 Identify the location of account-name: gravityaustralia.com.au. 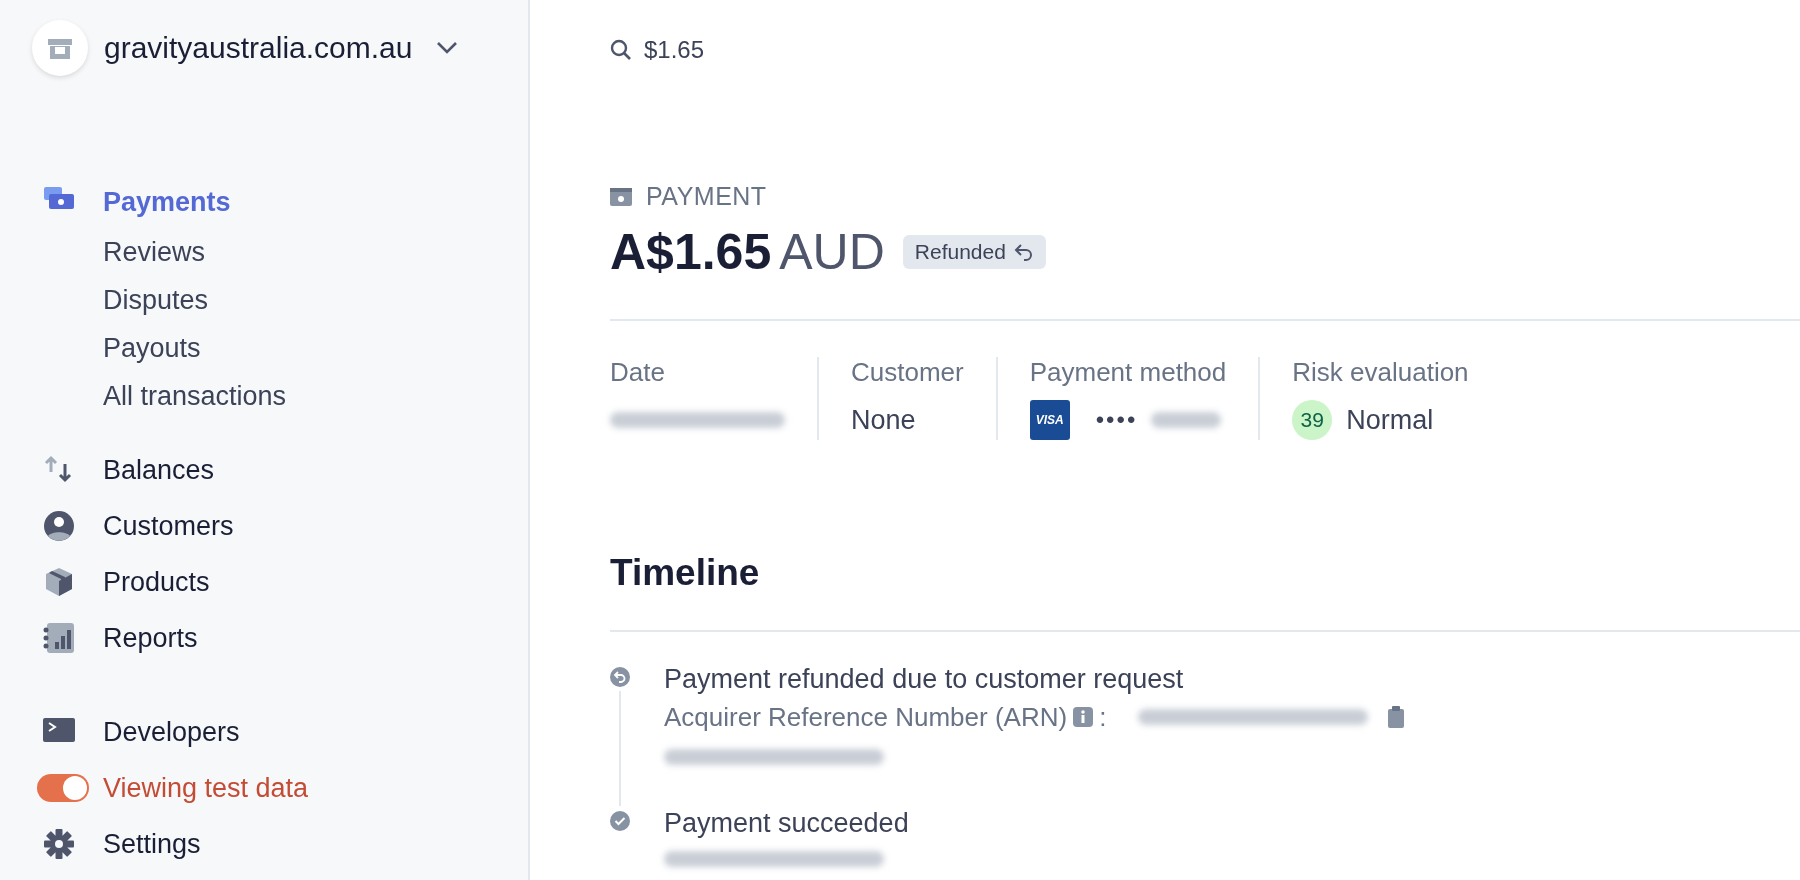
(258, 48).